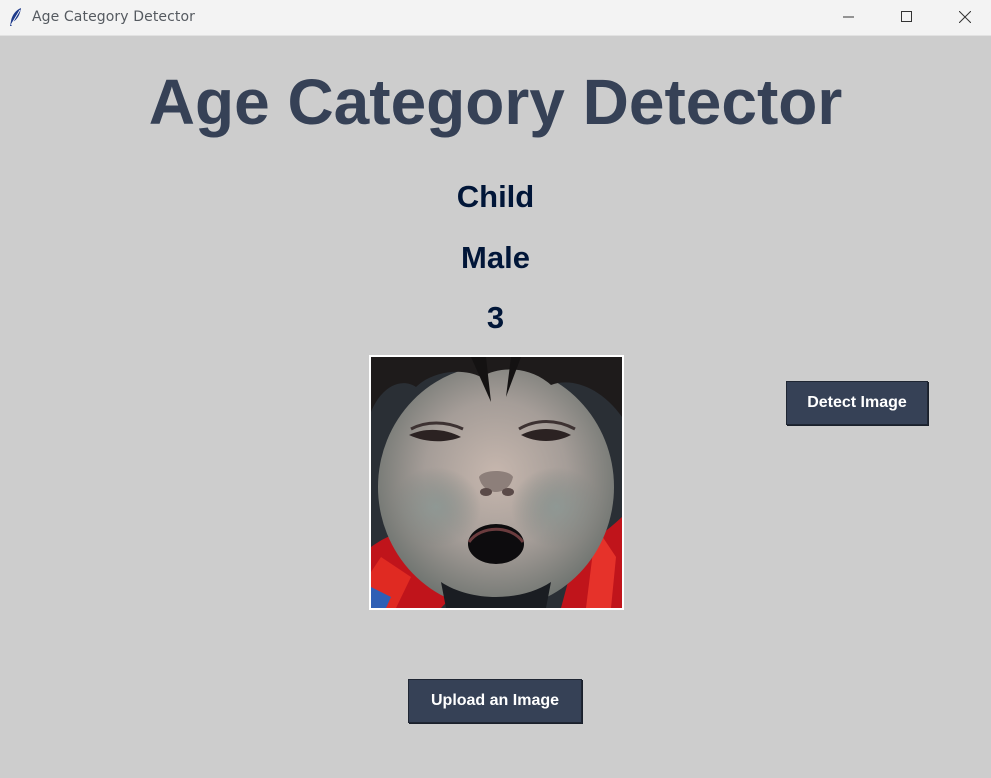 The height and width of the screenshot is (778, 991). I want to click on title-bar: Age Category Detector, so click(495, 18).